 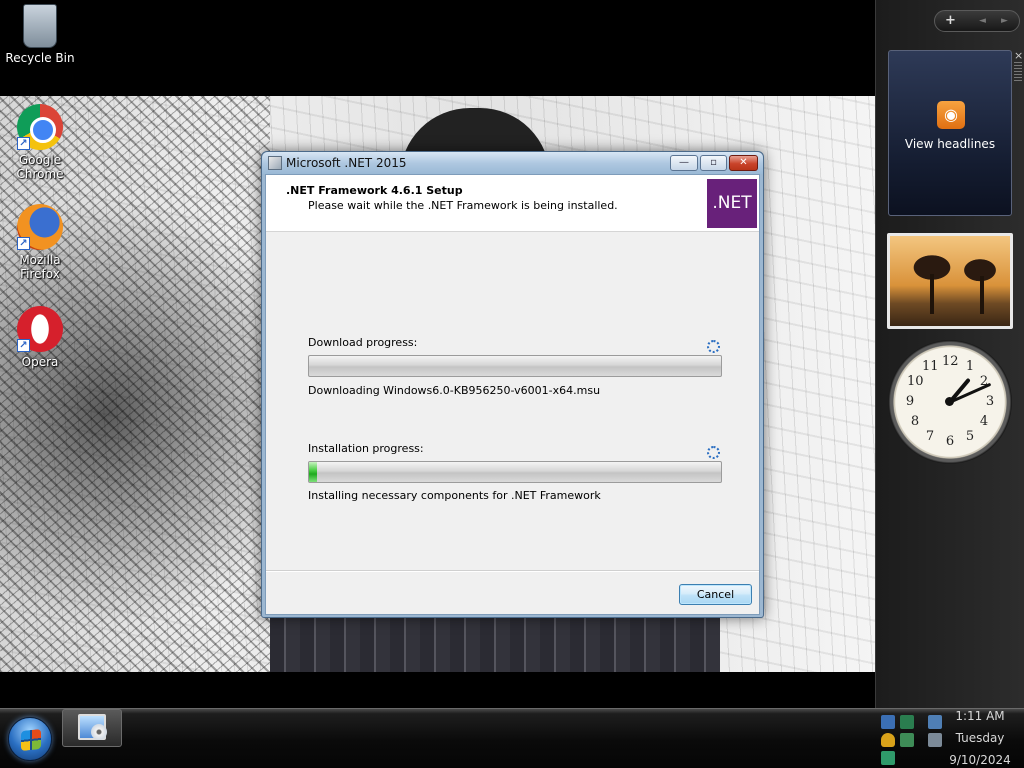 I want to click on setup-heading: .NET Framework 4.6.1 Setup, so click(x=374, y=190).